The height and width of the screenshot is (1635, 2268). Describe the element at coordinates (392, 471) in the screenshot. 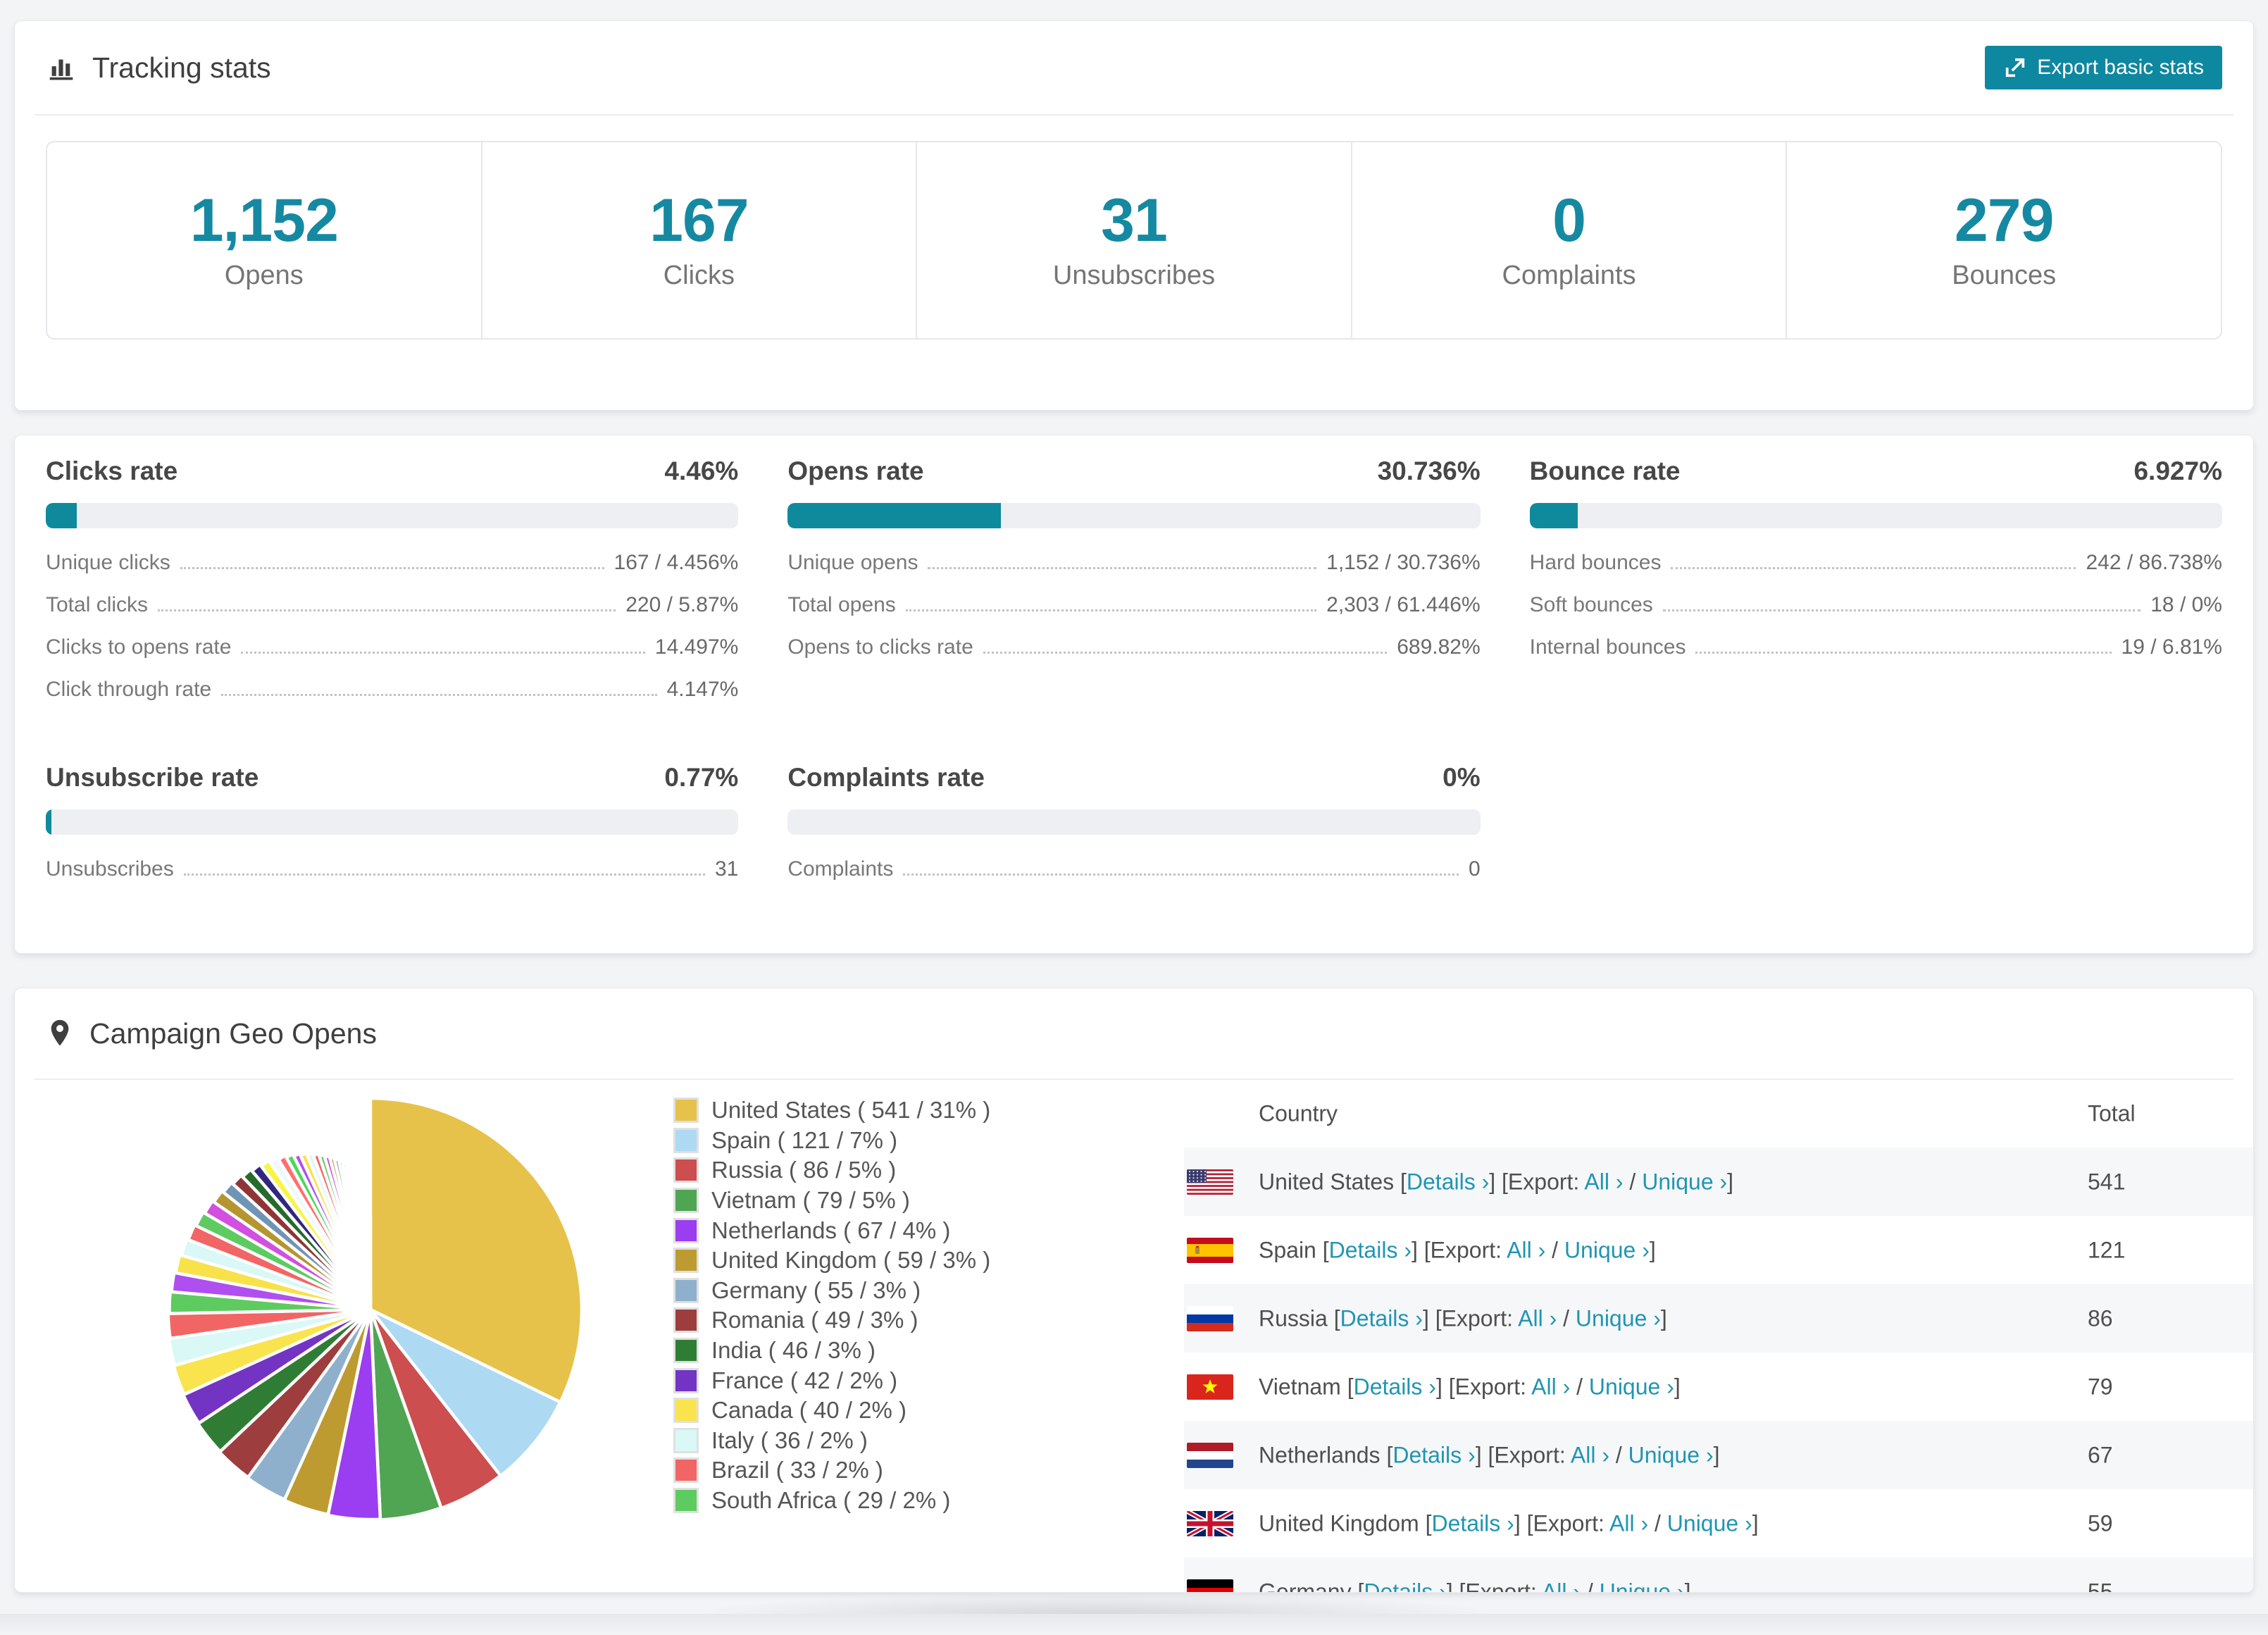

I see `rate-title-row: Clicks rate 4.46%` at that location.